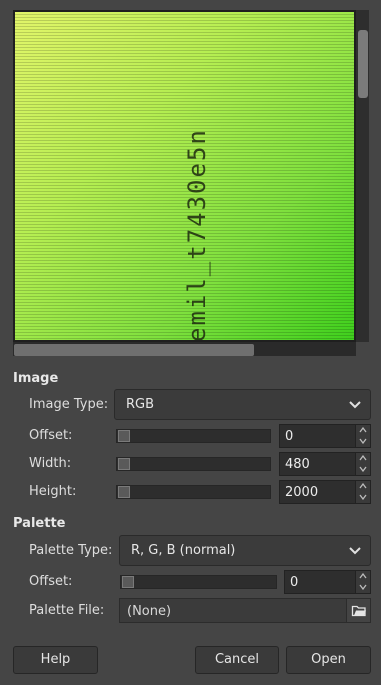  What do you see at coordinates (51, 581) in the screenshot?
I see `palette-offset-label: Offset:` at bounding box center [51, 581].